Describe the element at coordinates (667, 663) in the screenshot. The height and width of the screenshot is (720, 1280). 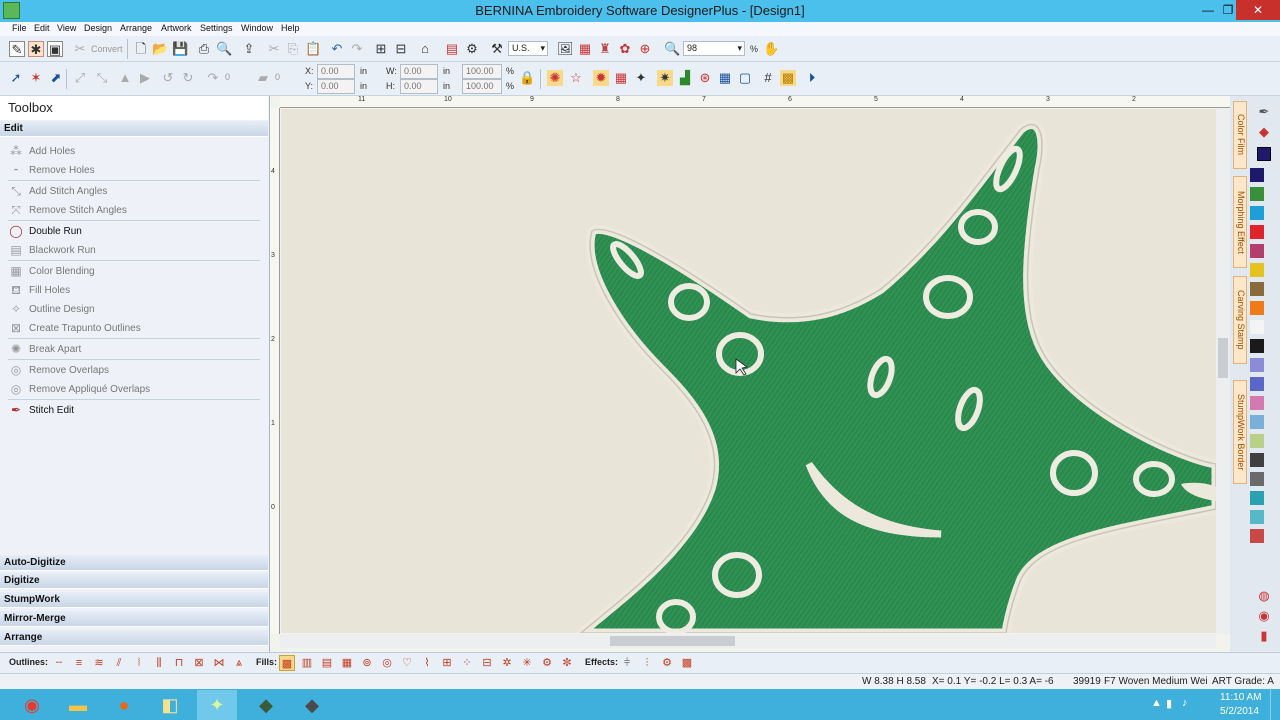
I see `gap-icon: ⚙` at that location.